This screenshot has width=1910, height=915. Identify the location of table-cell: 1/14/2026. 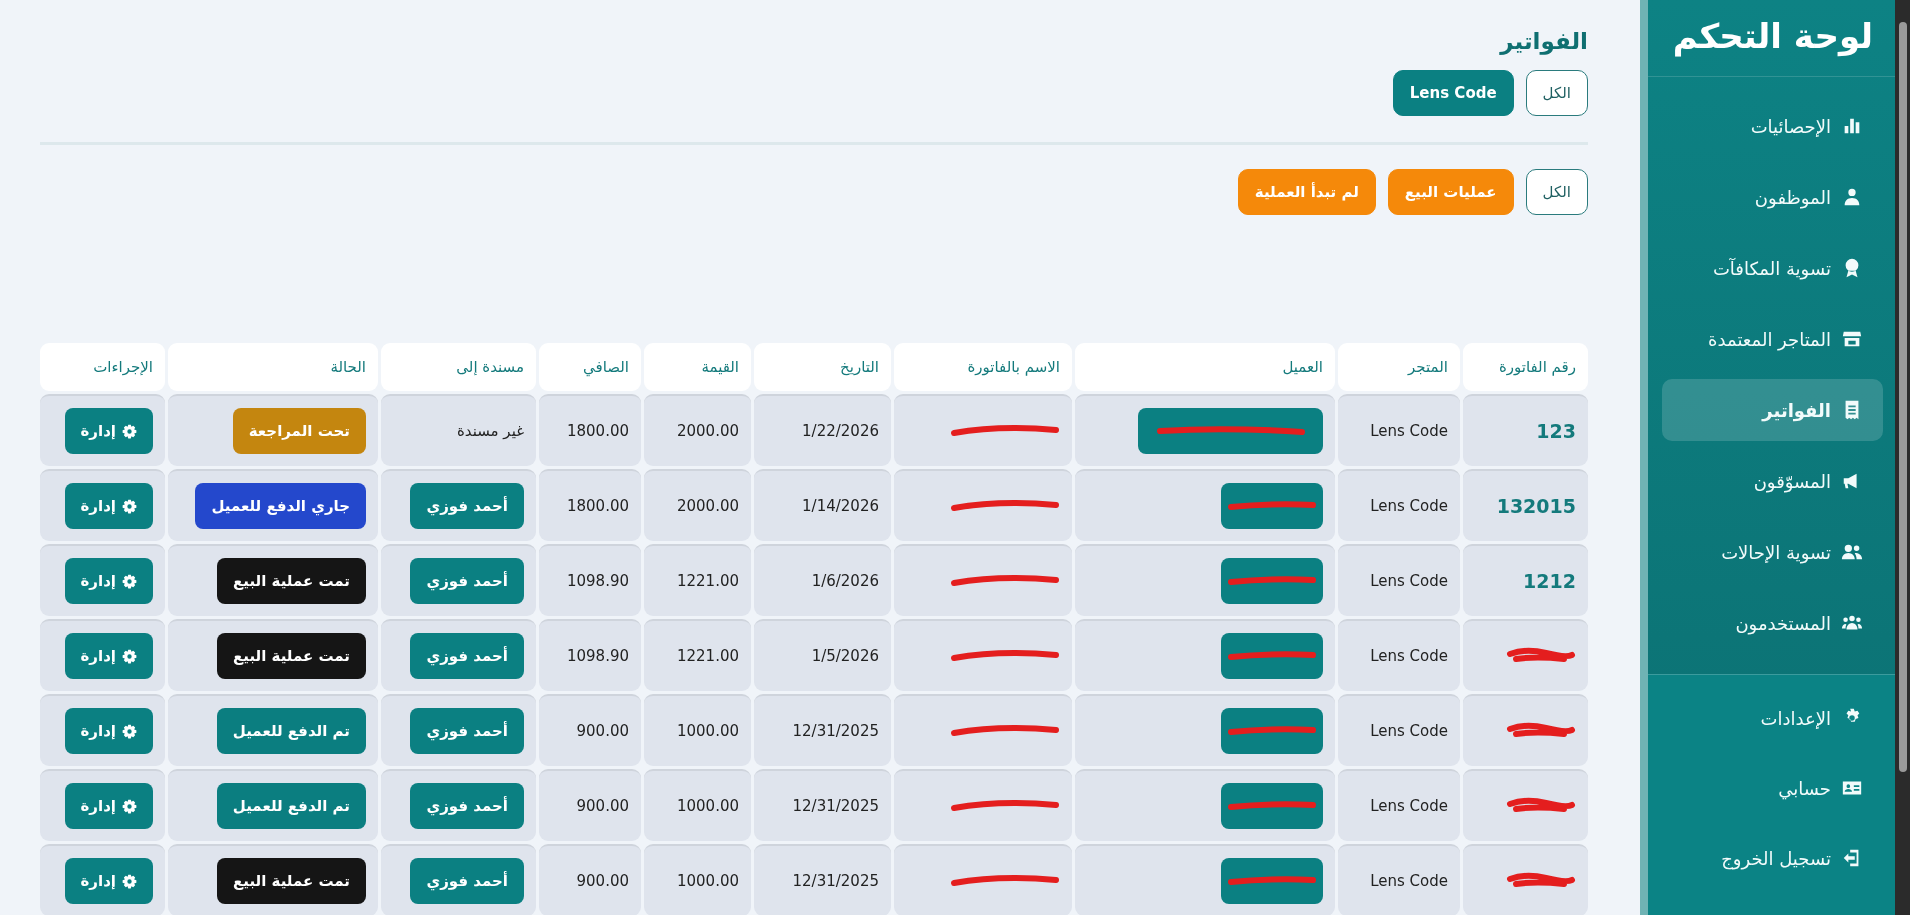
(822, 505).